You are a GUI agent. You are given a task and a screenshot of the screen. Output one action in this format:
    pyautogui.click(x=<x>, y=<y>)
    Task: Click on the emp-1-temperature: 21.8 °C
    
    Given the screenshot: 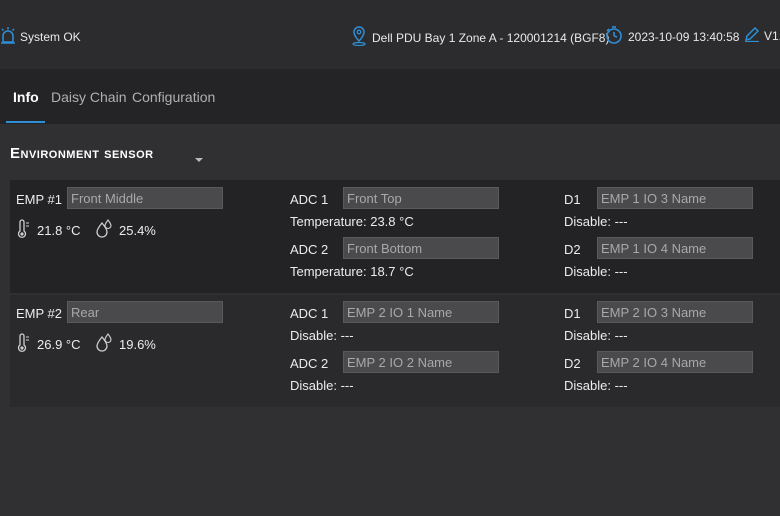 What is the action you would take?
    pyautogui.click(x=48, y=230)
    